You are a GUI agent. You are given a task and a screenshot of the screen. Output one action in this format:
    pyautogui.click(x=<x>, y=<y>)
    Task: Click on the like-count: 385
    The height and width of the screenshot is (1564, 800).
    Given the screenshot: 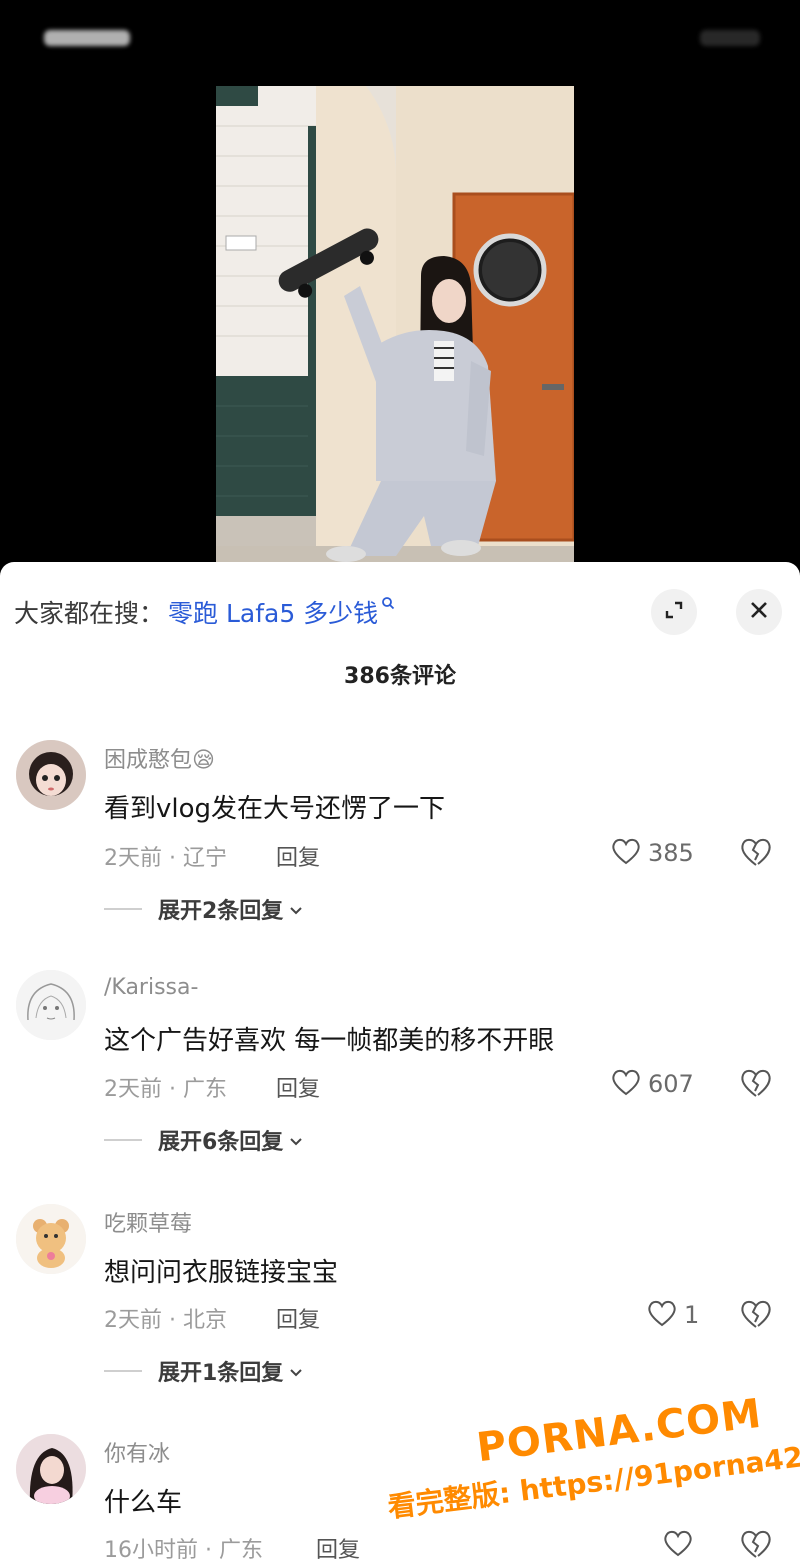 What is the action you would take?
    pyautogui.click(x=671, y=853)
    